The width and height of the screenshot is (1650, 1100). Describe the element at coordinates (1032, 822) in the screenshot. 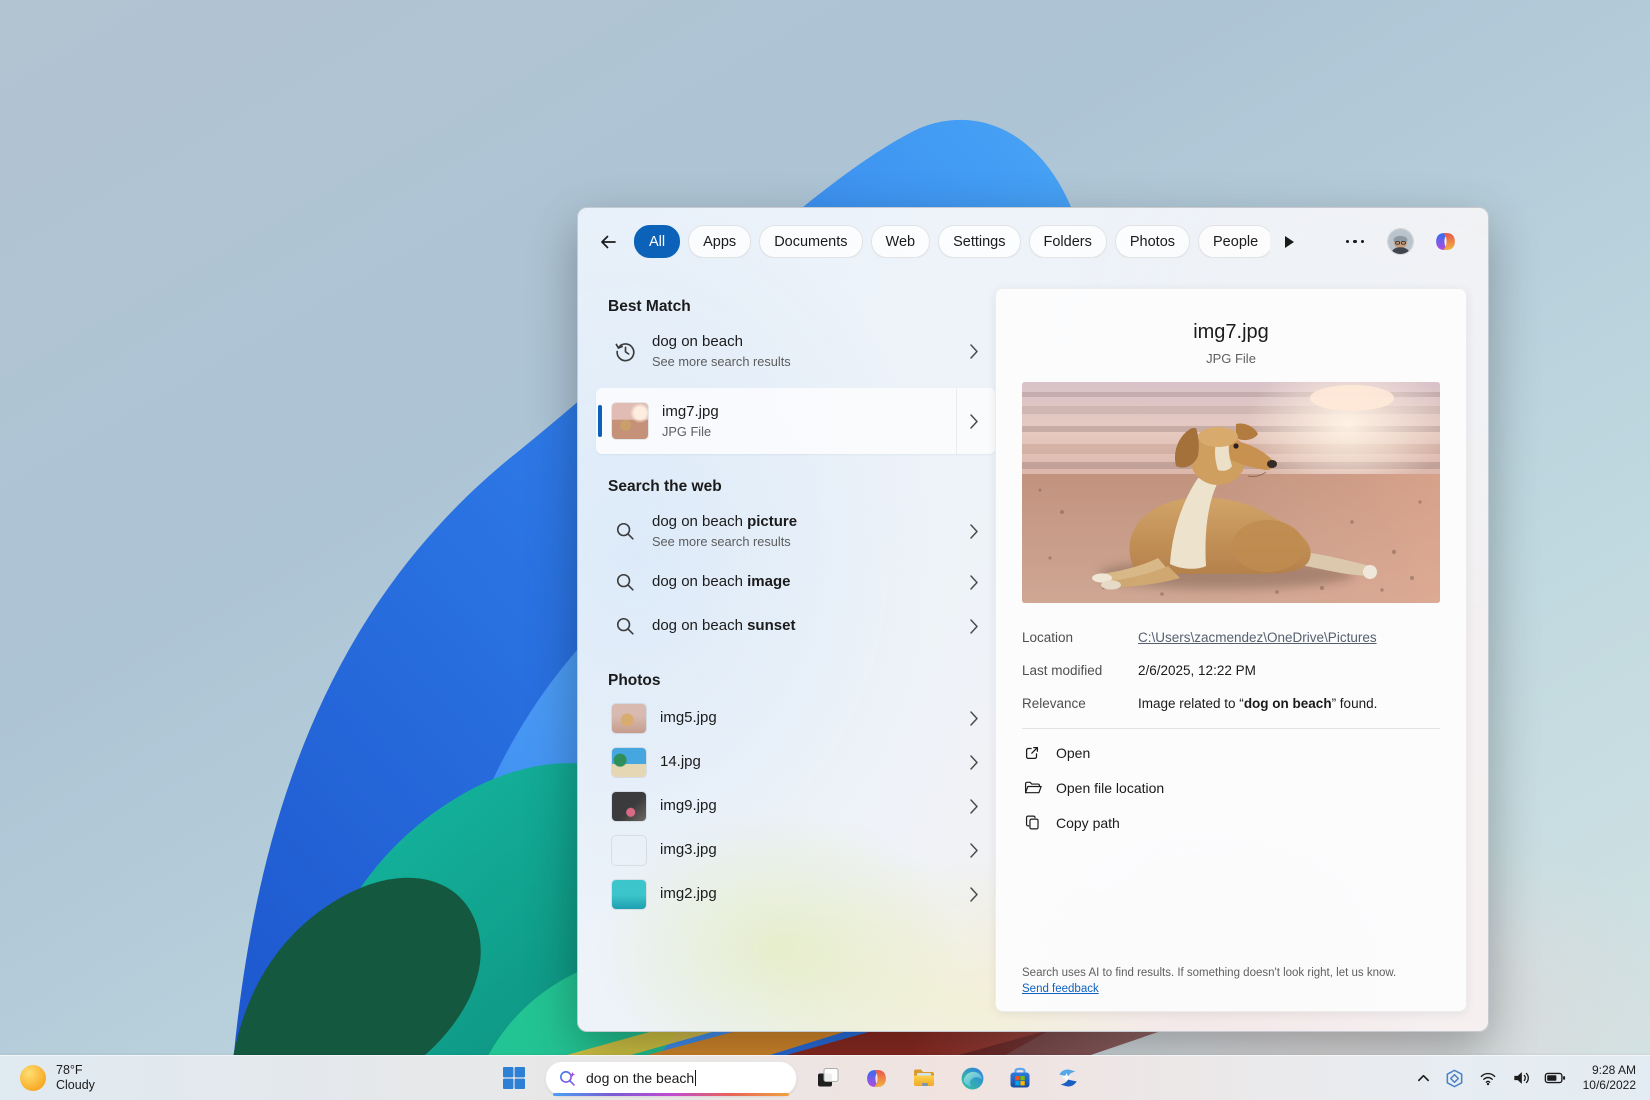

I see `copy-icon` at that location.